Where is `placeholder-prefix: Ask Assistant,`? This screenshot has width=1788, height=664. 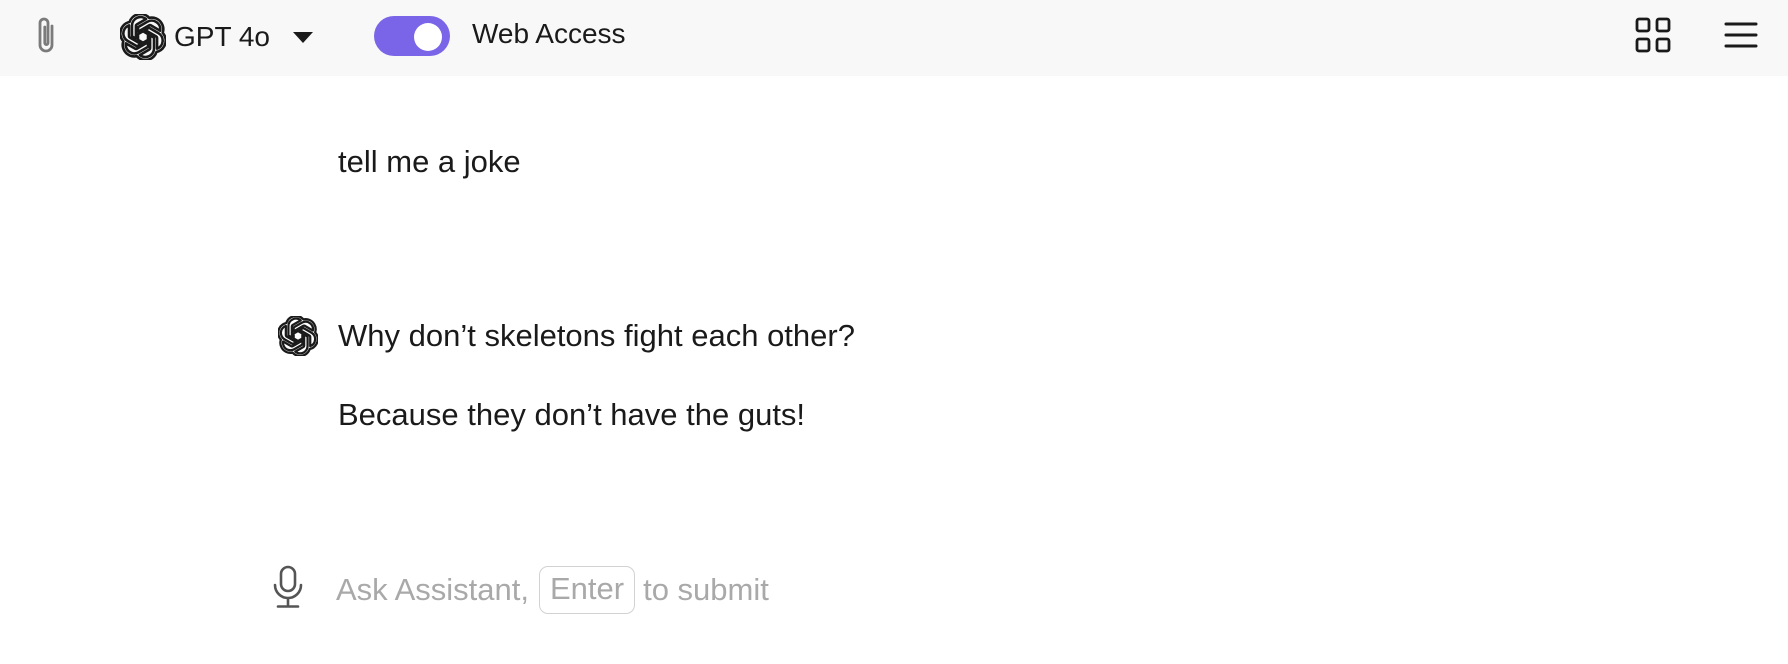
placeholder-prefix: Ask Assistant, is located at coordinates (432, 589).